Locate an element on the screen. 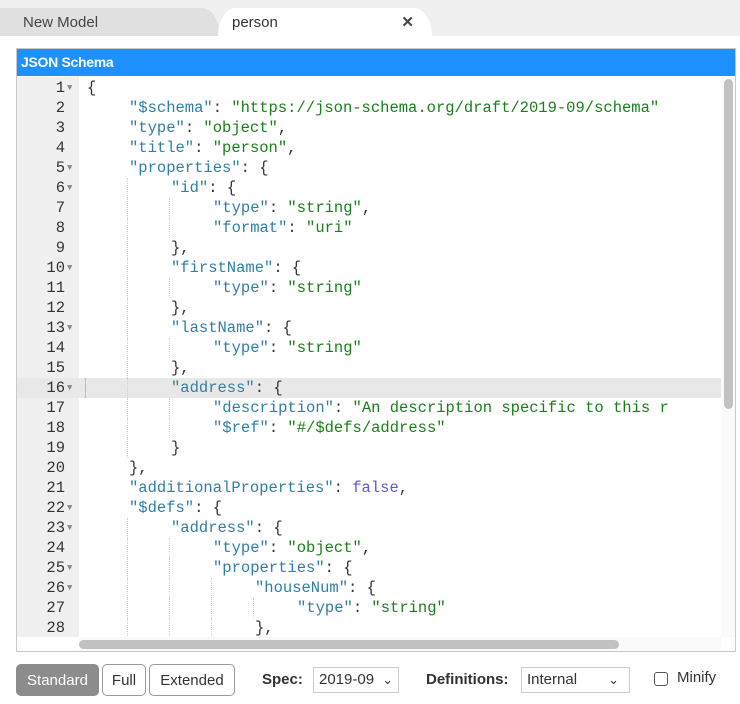 This screenshot has height=704, width=740. code-text: { is located at coordinates (92, 88).